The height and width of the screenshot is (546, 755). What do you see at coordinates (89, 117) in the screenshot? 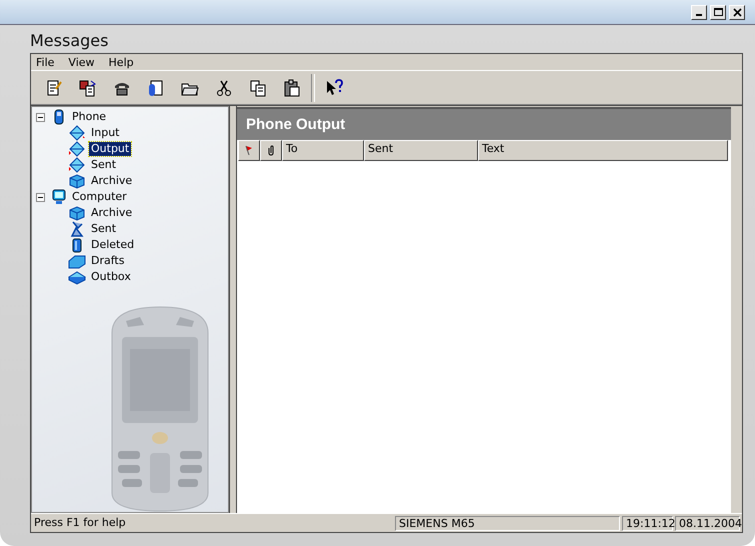
I see `tree-item: Phone` at bounding box center [89, 117].